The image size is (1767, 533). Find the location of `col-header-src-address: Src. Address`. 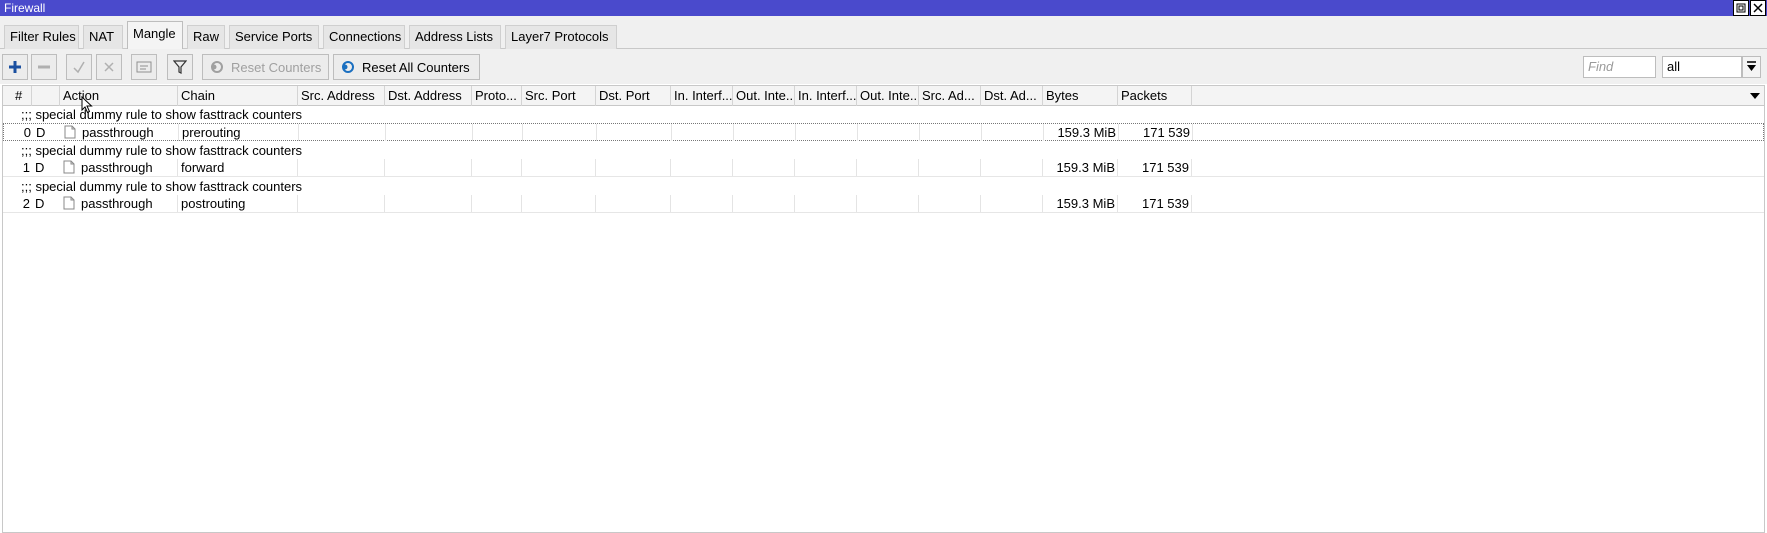

col-header-src-address: Src. Address is located at coordinates (341, 96).